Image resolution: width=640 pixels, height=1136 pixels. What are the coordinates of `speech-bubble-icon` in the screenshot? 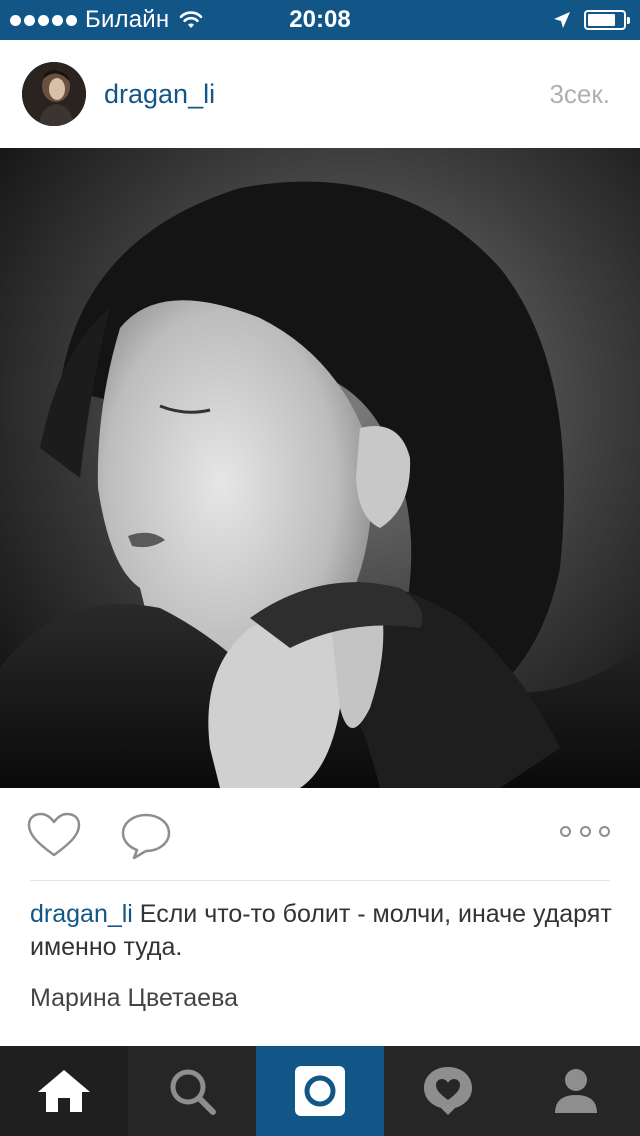 It's located at (146, 836).